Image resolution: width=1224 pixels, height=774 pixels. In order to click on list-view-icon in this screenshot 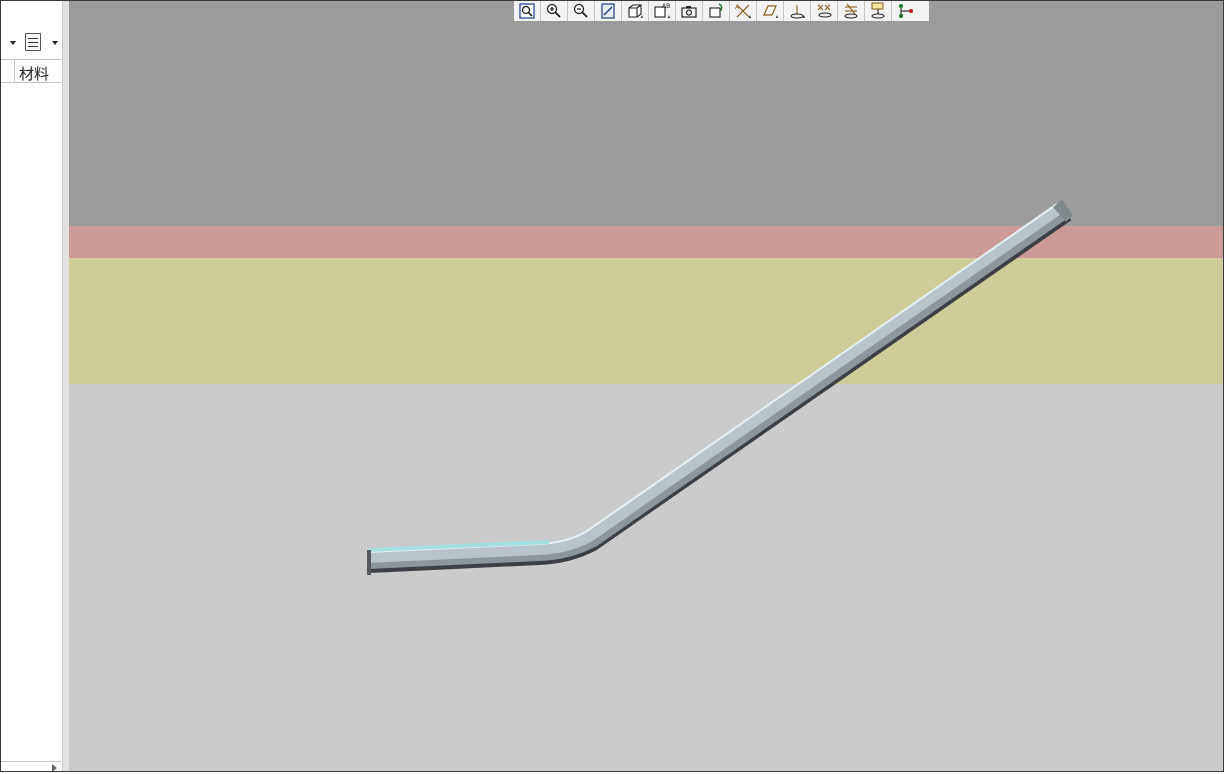, I will do `click(33, 42)`.